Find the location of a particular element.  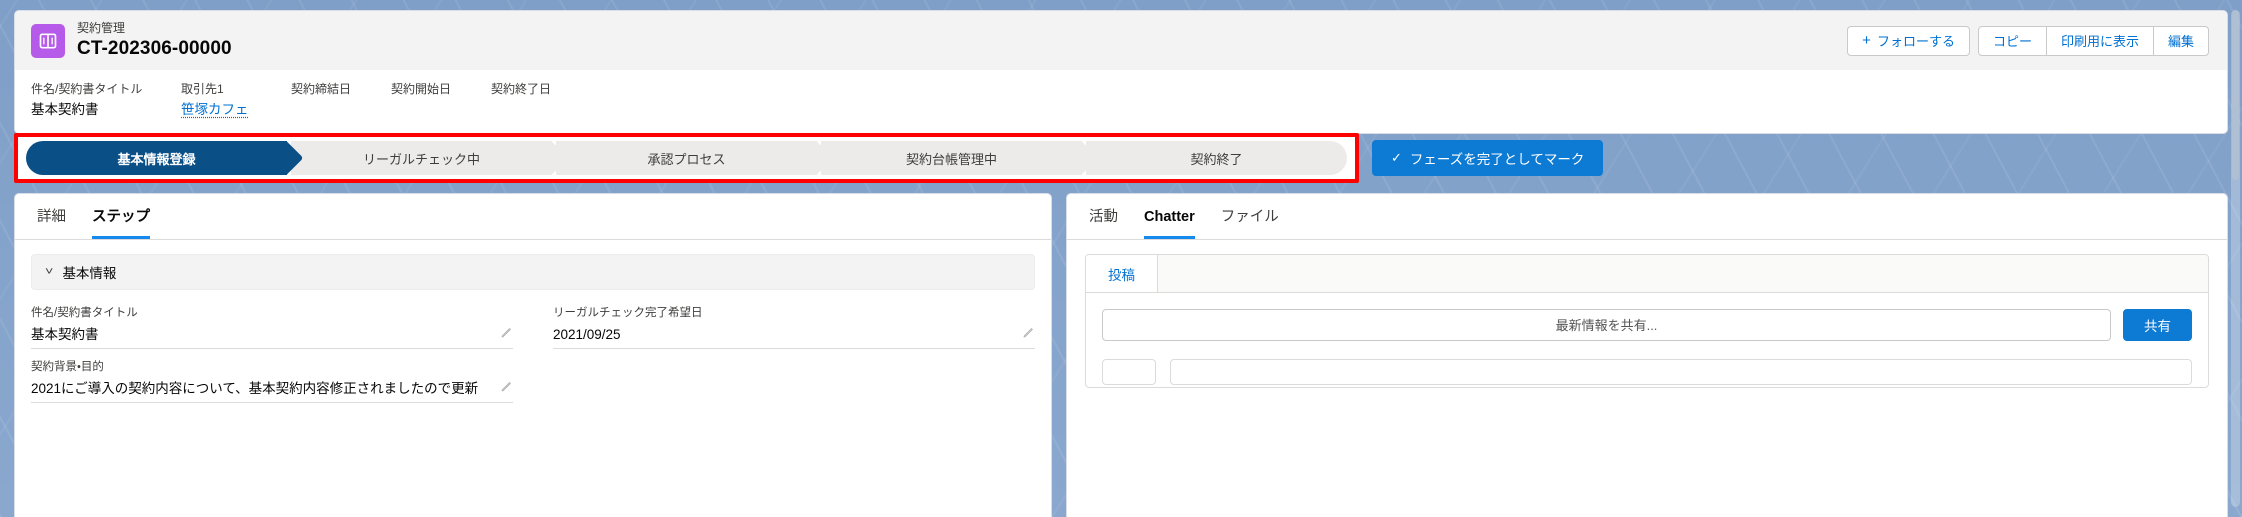

share-row: 共有 is located at coordinates (1647, 325).